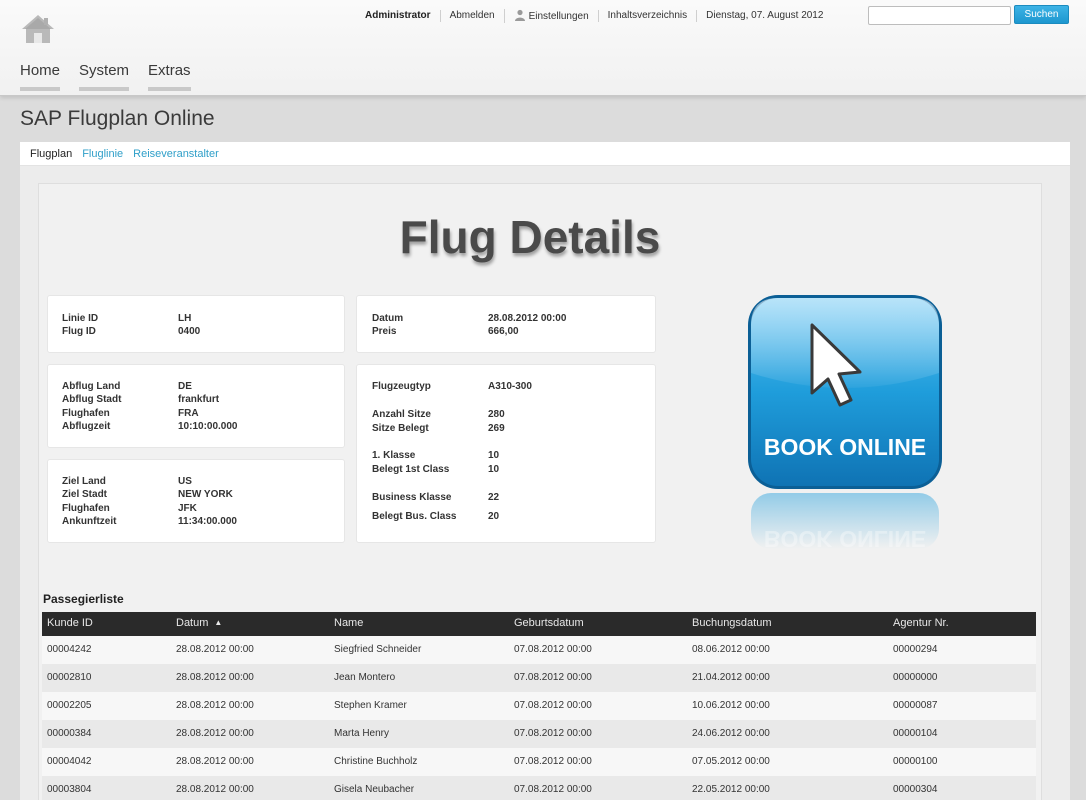 Image resolution: width=1086 pixels, height=800 pixels. What do you see at coordinates (496, 428) in the screenshot?
I see `seats-occupied-value: 269` at bounding box center [496, 428].